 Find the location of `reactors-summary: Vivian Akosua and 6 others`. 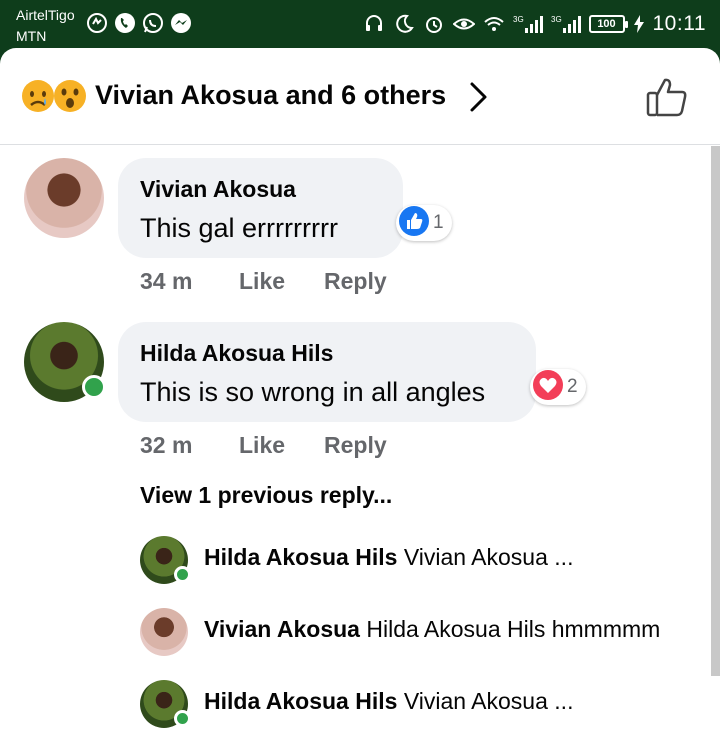

reactors-summary: Vivian Akosua and 6 others is located at coordinates (270, 95).